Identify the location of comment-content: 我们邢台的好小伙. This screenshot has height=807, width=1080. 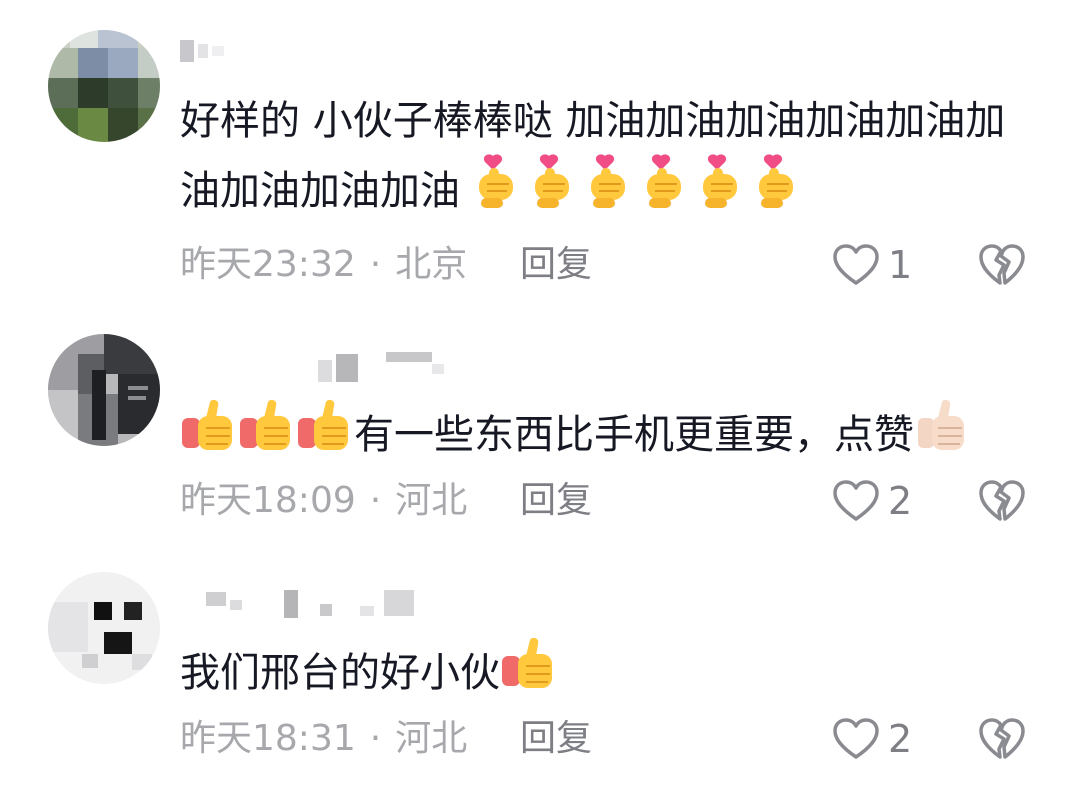
(340, 673).